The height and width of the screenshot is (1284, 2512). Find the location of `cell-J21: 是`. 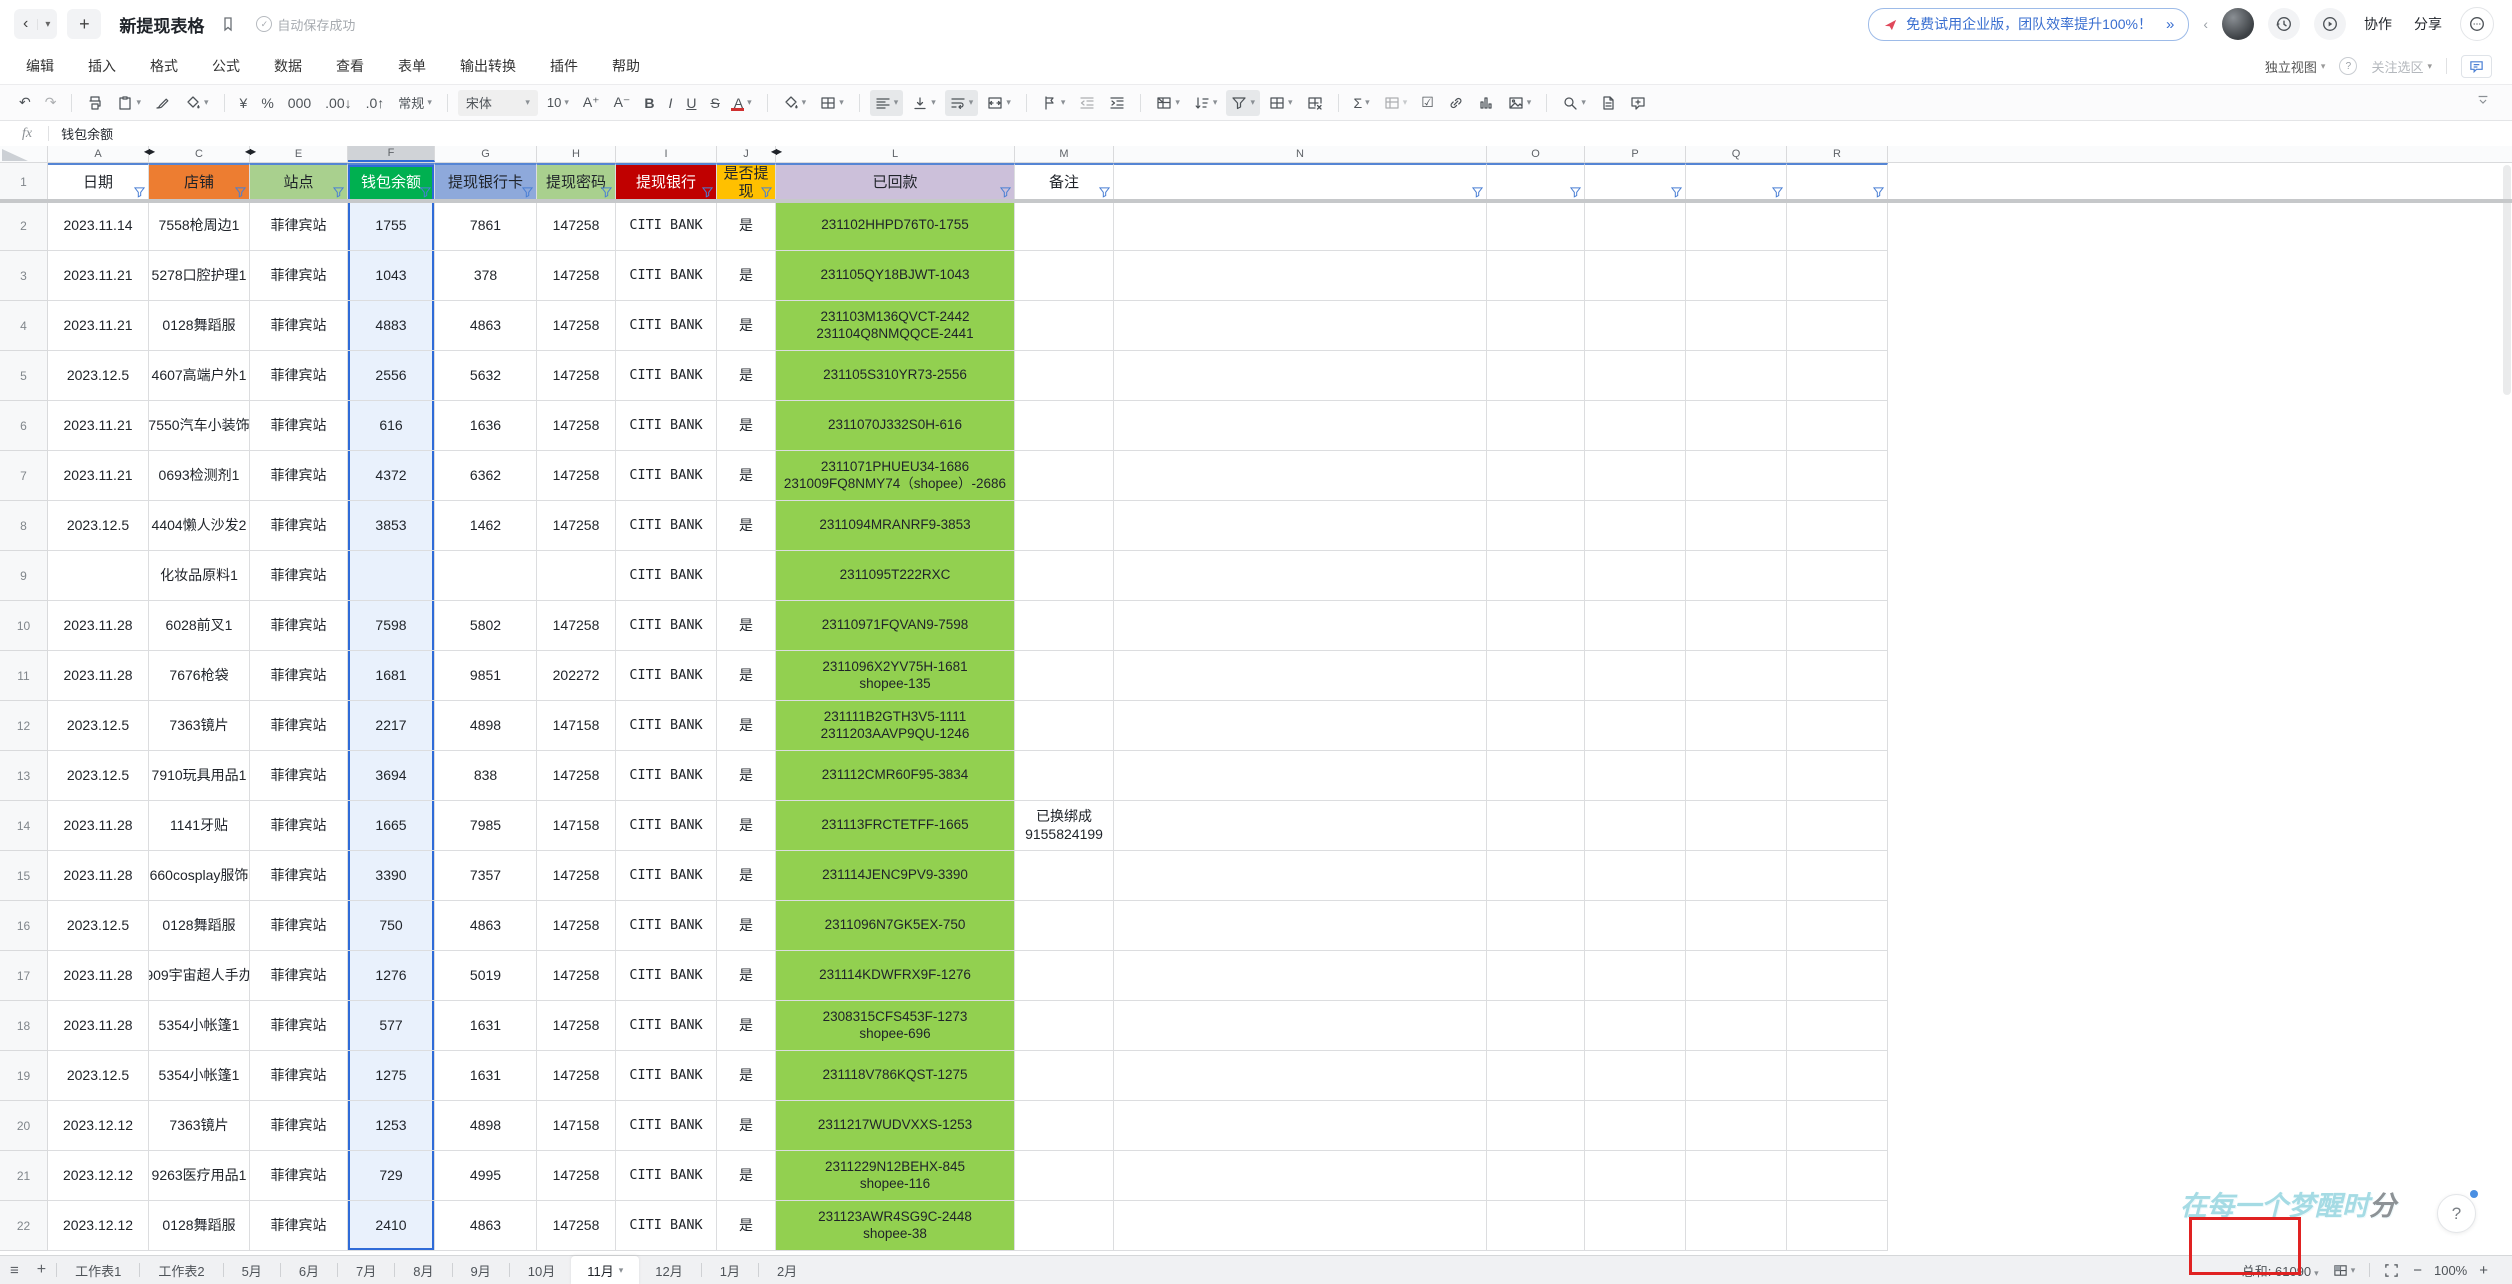

cell-J21: 是 is located at coordinates (746, 1176).